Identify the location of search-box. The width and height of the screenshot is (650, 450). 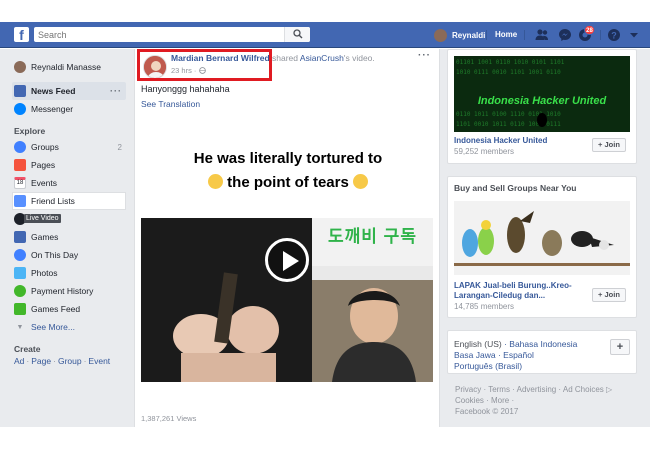
(172, 34).